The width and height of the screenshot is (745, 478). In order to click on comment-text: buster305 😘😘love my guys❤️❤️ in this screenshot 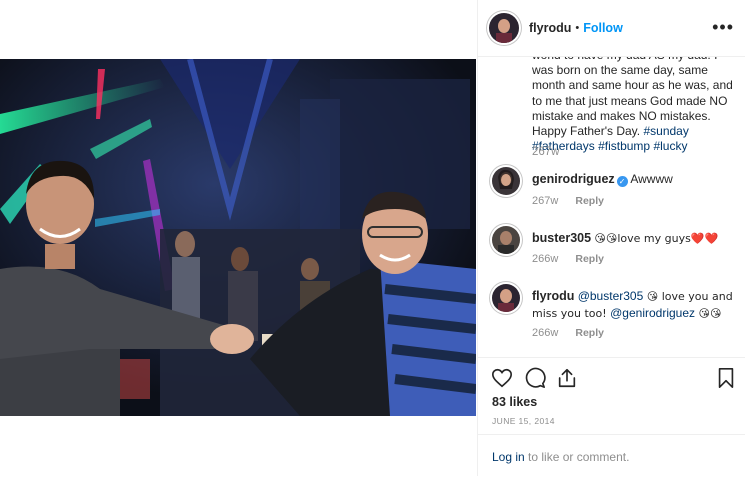, I will do `click(634, 238)`.